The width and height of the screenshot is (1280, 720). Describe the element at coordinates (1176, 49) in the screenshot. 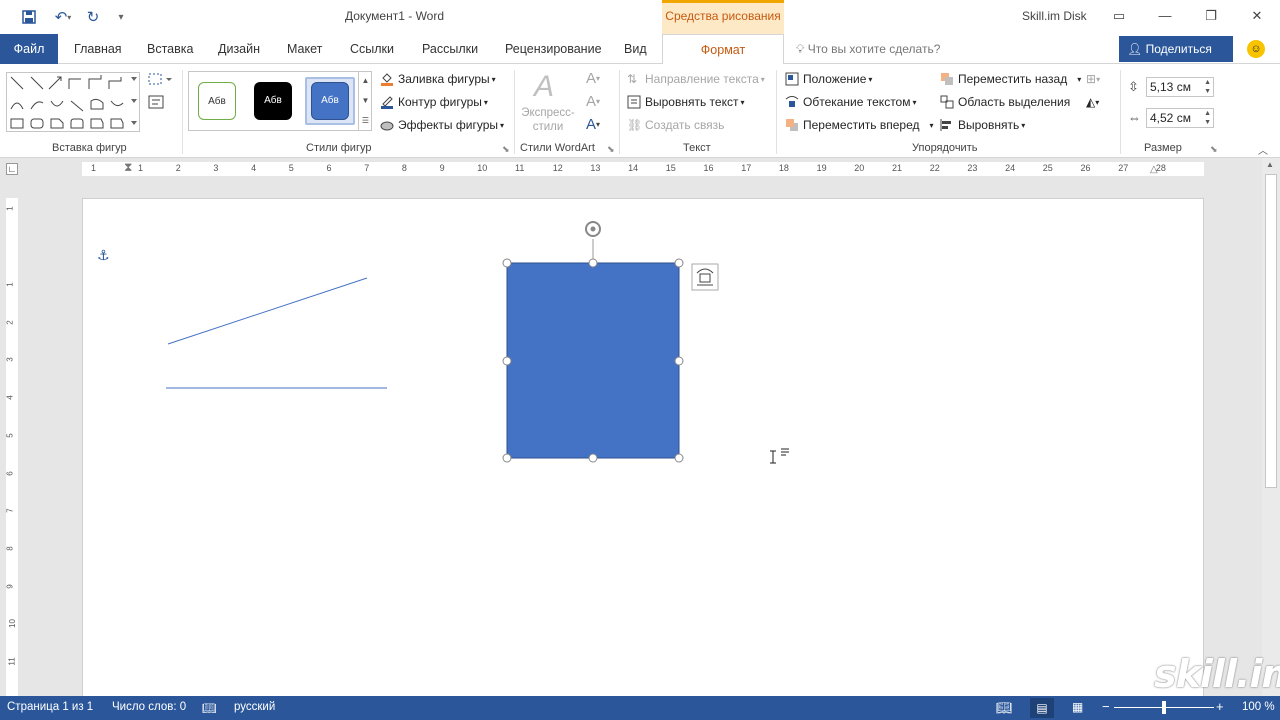

I see `share-button: 👤︎ Поделиться` at that location.